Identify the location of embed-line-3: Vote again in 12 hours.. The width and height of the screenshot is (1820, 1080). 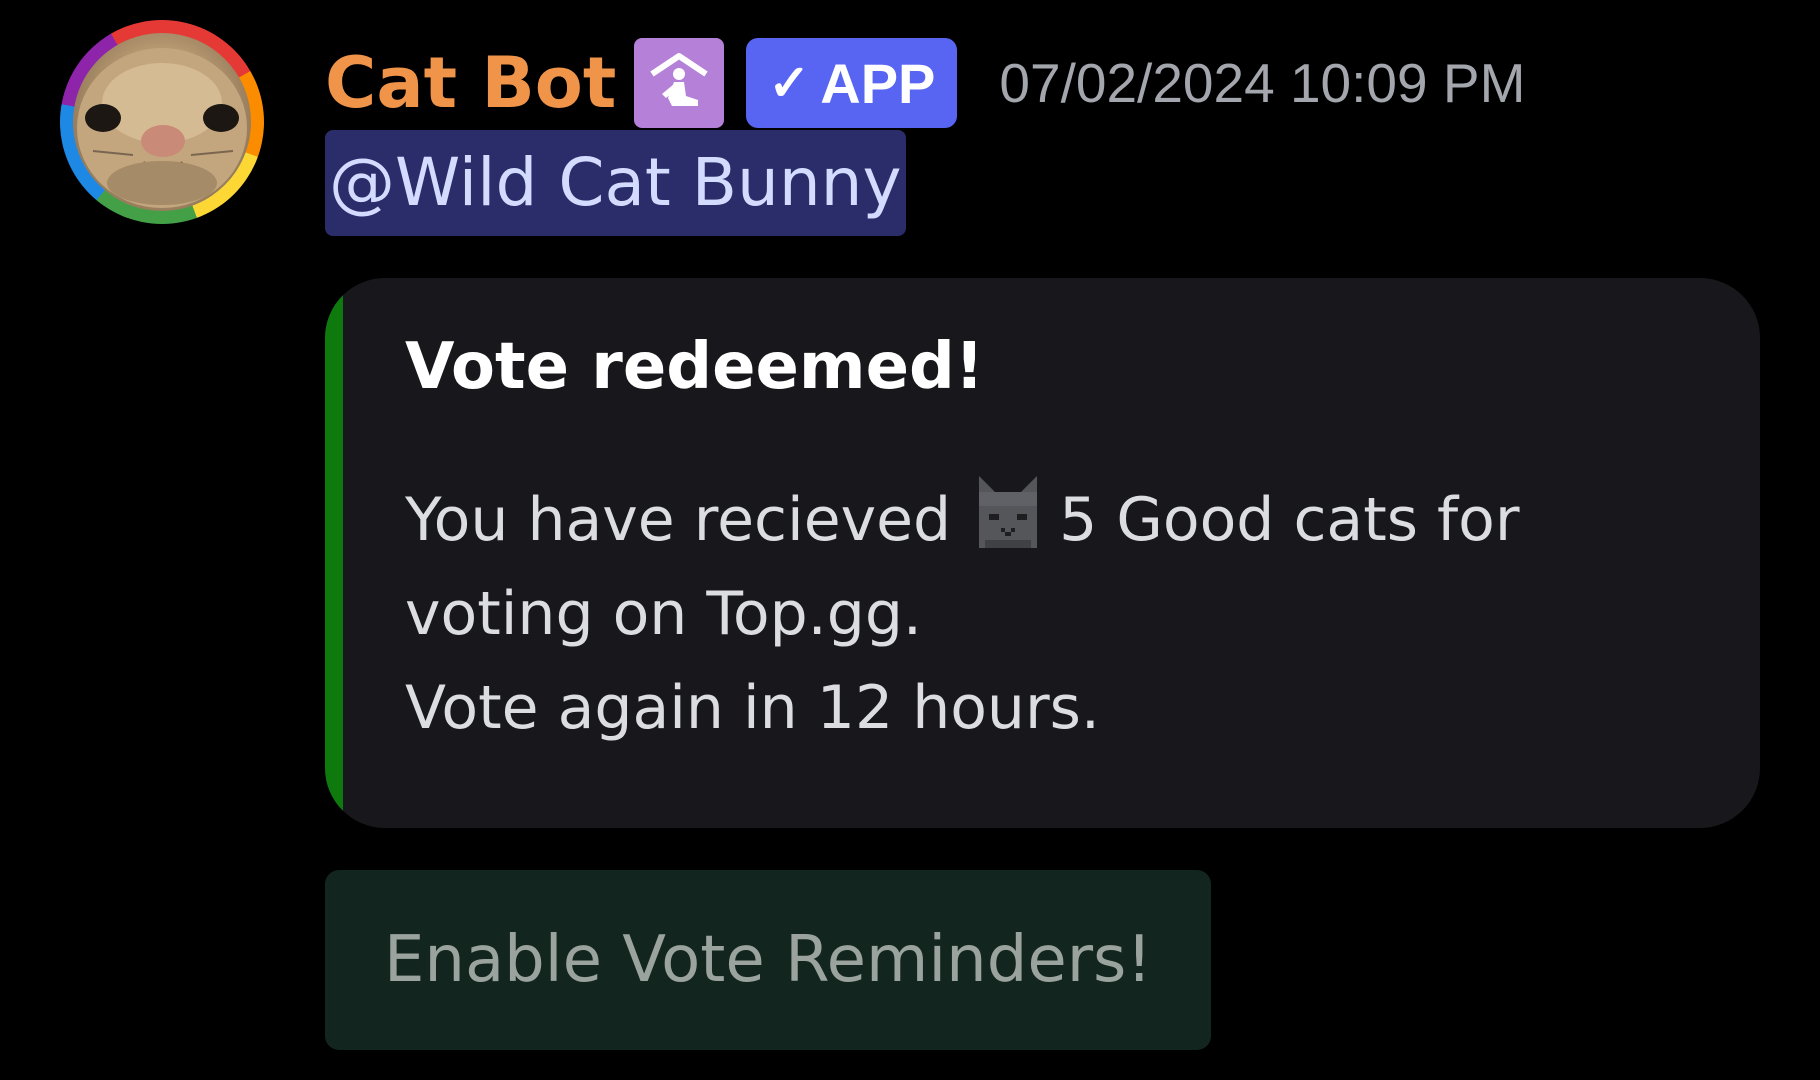
(752, 708).